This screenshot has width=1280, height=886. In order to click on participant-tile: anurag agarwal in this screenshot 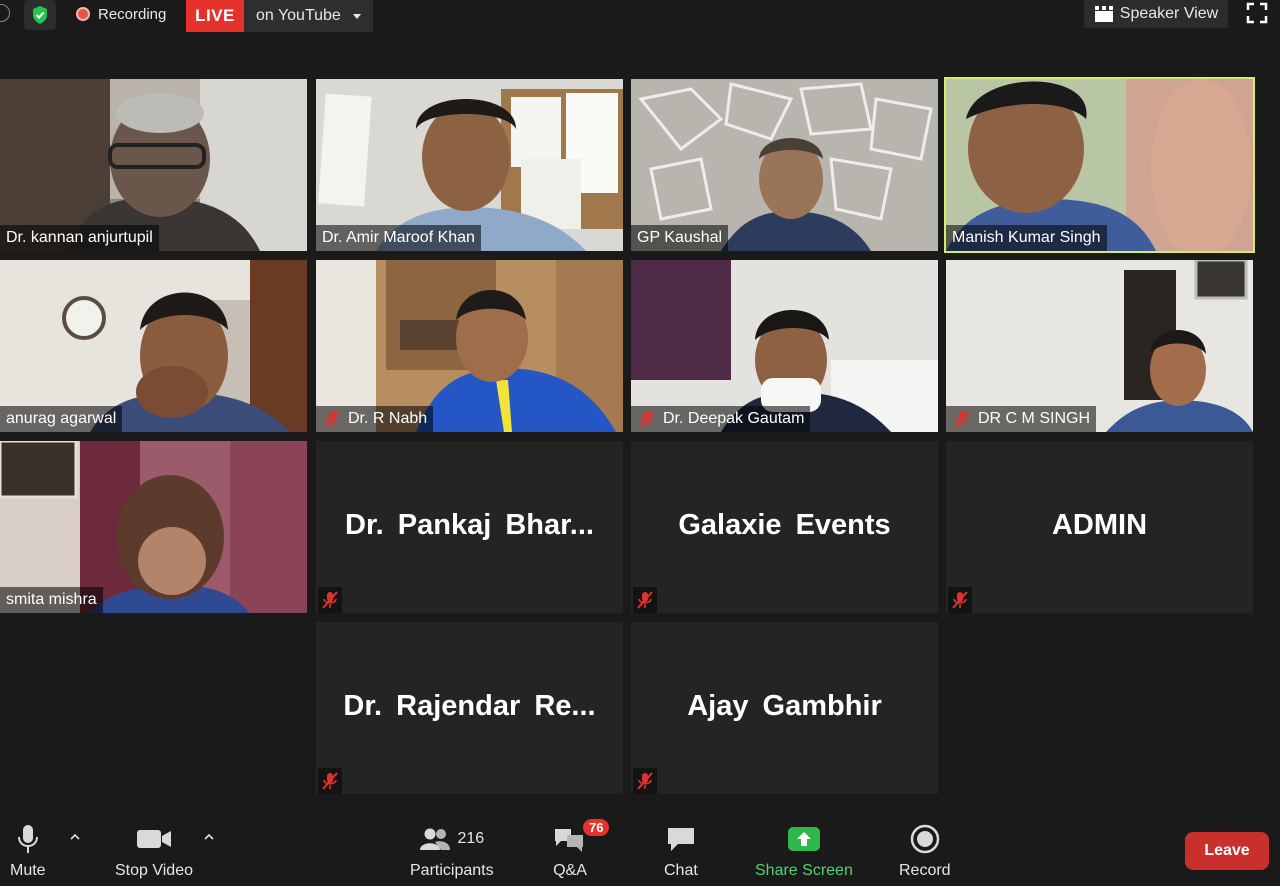, I will do `click(153, 346)`.